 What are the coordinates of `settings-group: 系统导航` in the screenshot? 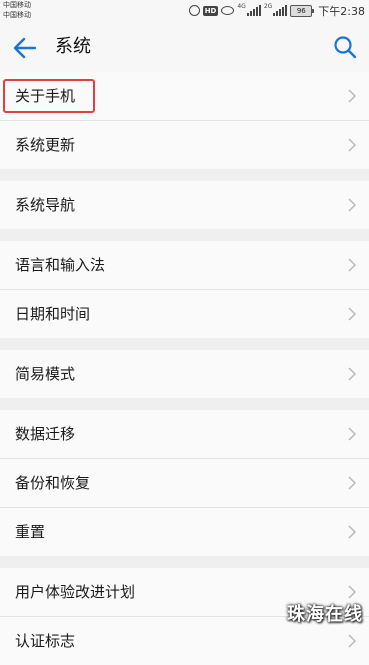 It's located at (184, 205).